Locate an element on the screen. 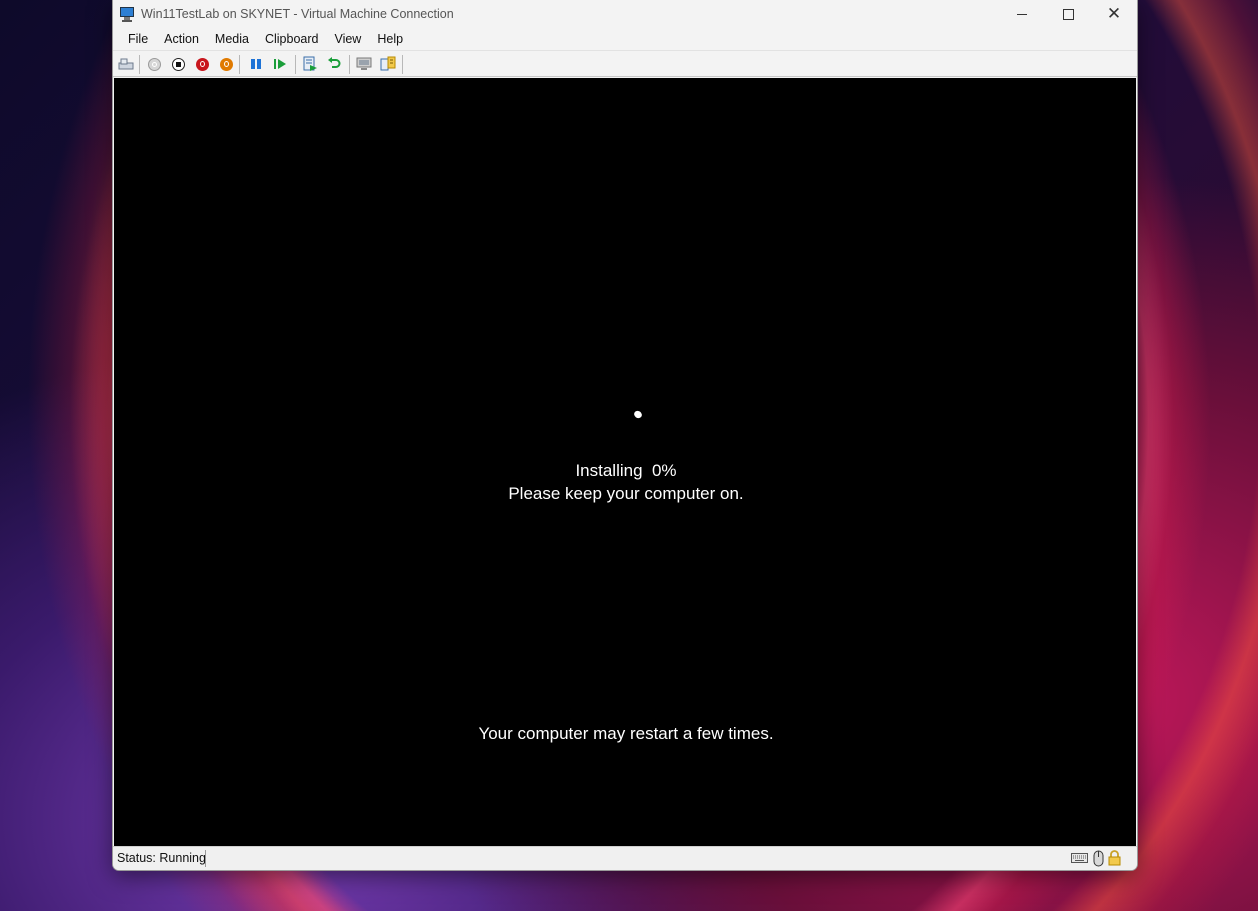 This screenshot has width=1258, height=911. menu-file: File is located at coordinates (138, 39).